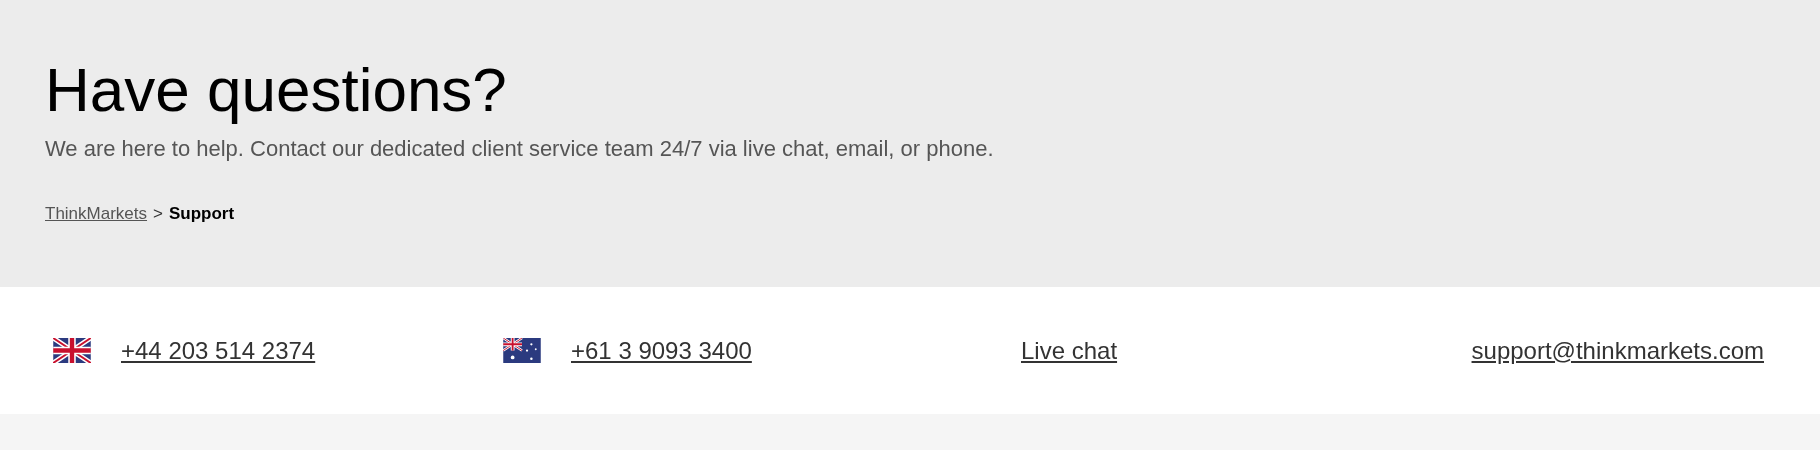 This screenshot has width=1820, height=450. I want to click on page-title: Have questions?, so click(276, 90).